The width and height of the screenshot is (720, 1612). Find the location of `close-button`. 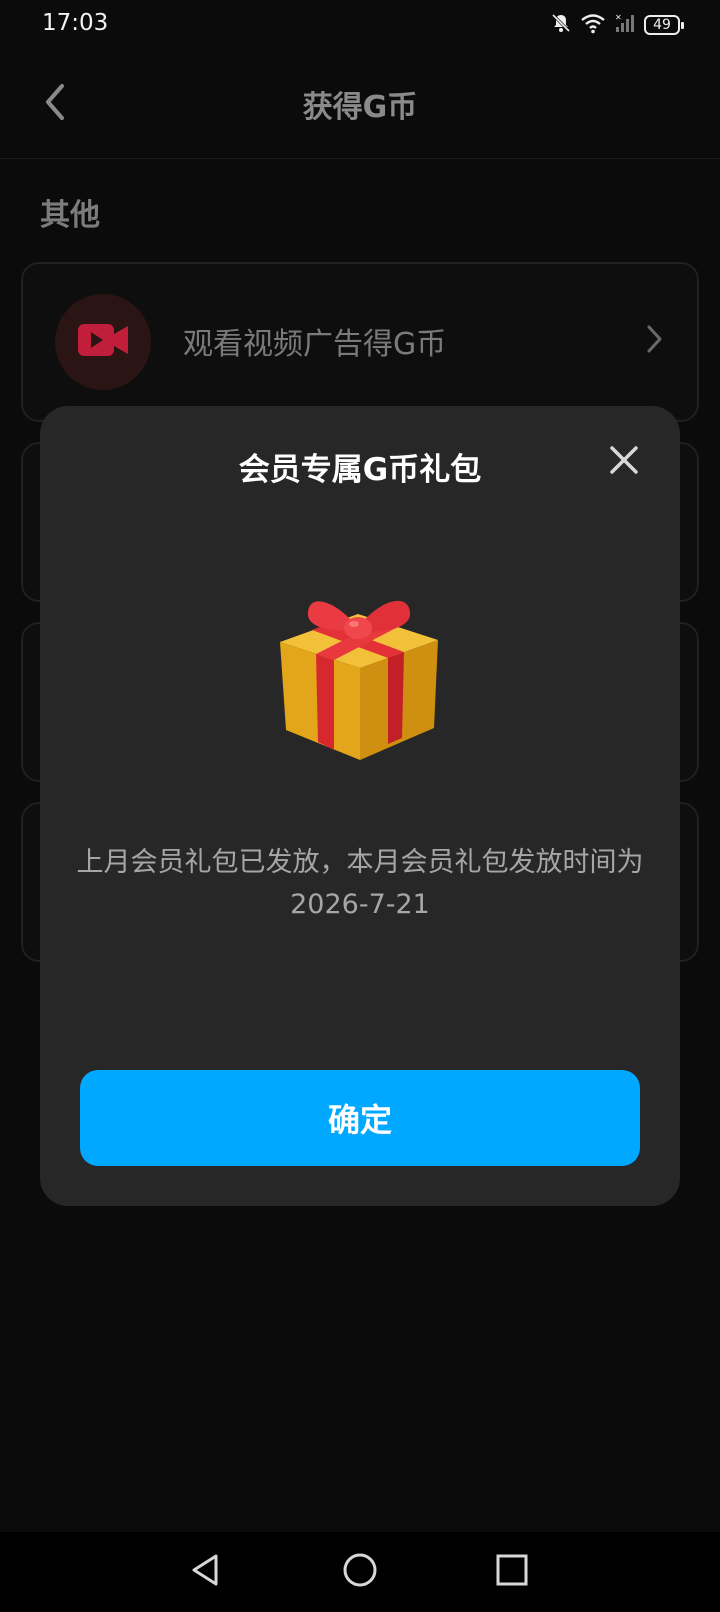

close-button is located at coordinates (624, 460).